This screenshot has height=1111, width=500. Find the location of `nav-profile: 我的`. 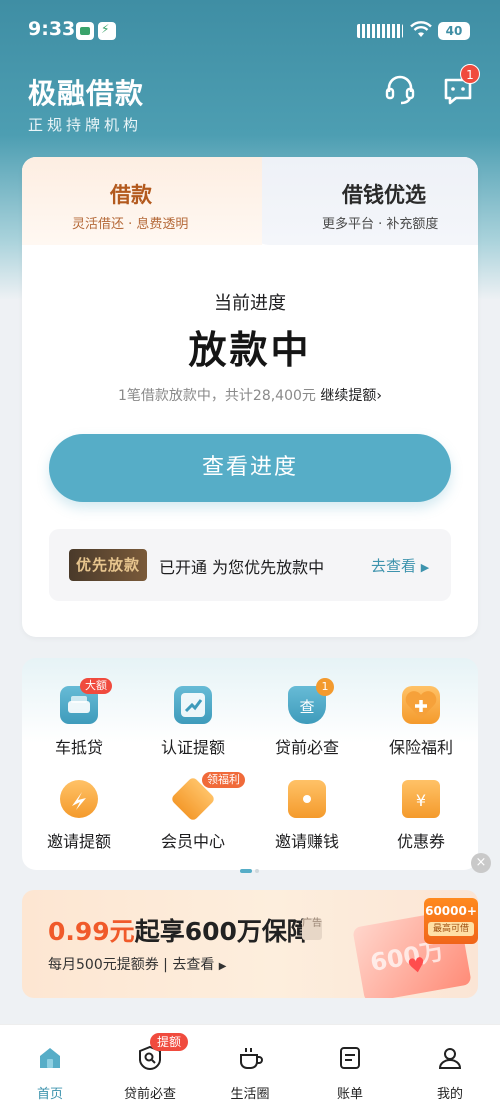

nav-profile: 我的 is located at coordinates (450, 1073).